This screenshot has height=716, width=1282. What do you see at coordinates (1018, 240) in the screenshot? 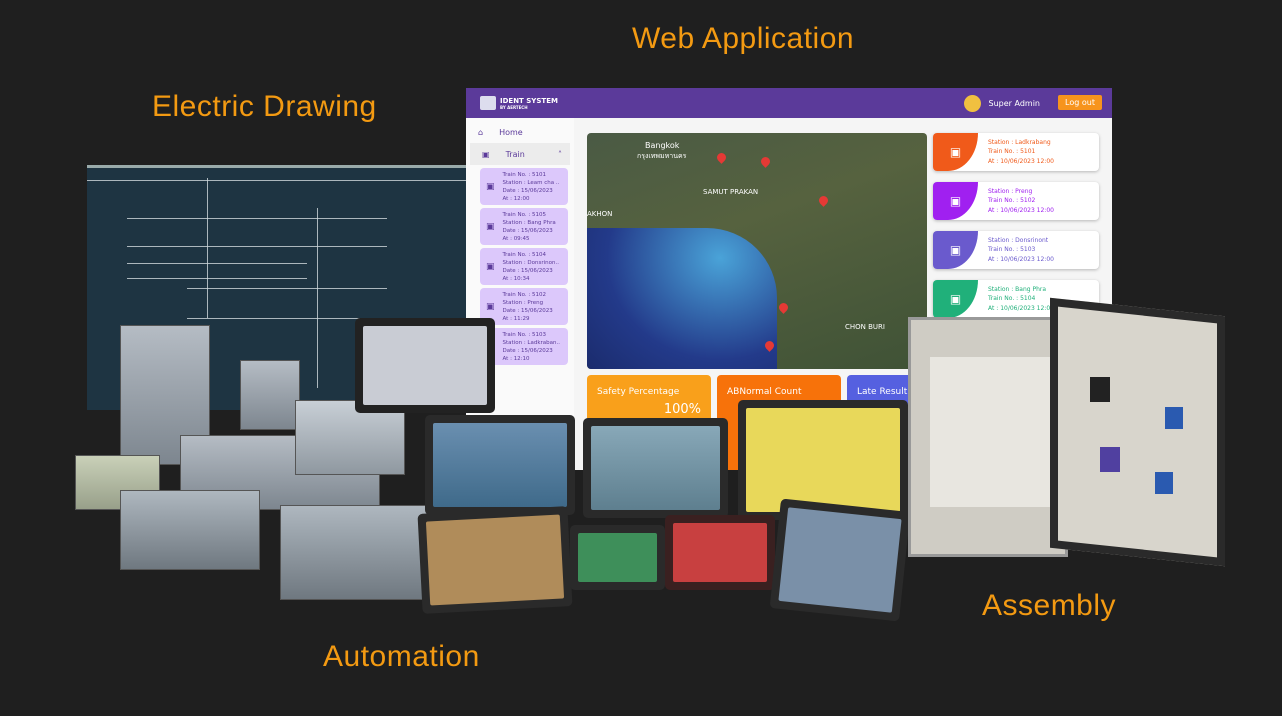
I see `card-station: Station : Donsrinont` at bounding box center [1018, 240].